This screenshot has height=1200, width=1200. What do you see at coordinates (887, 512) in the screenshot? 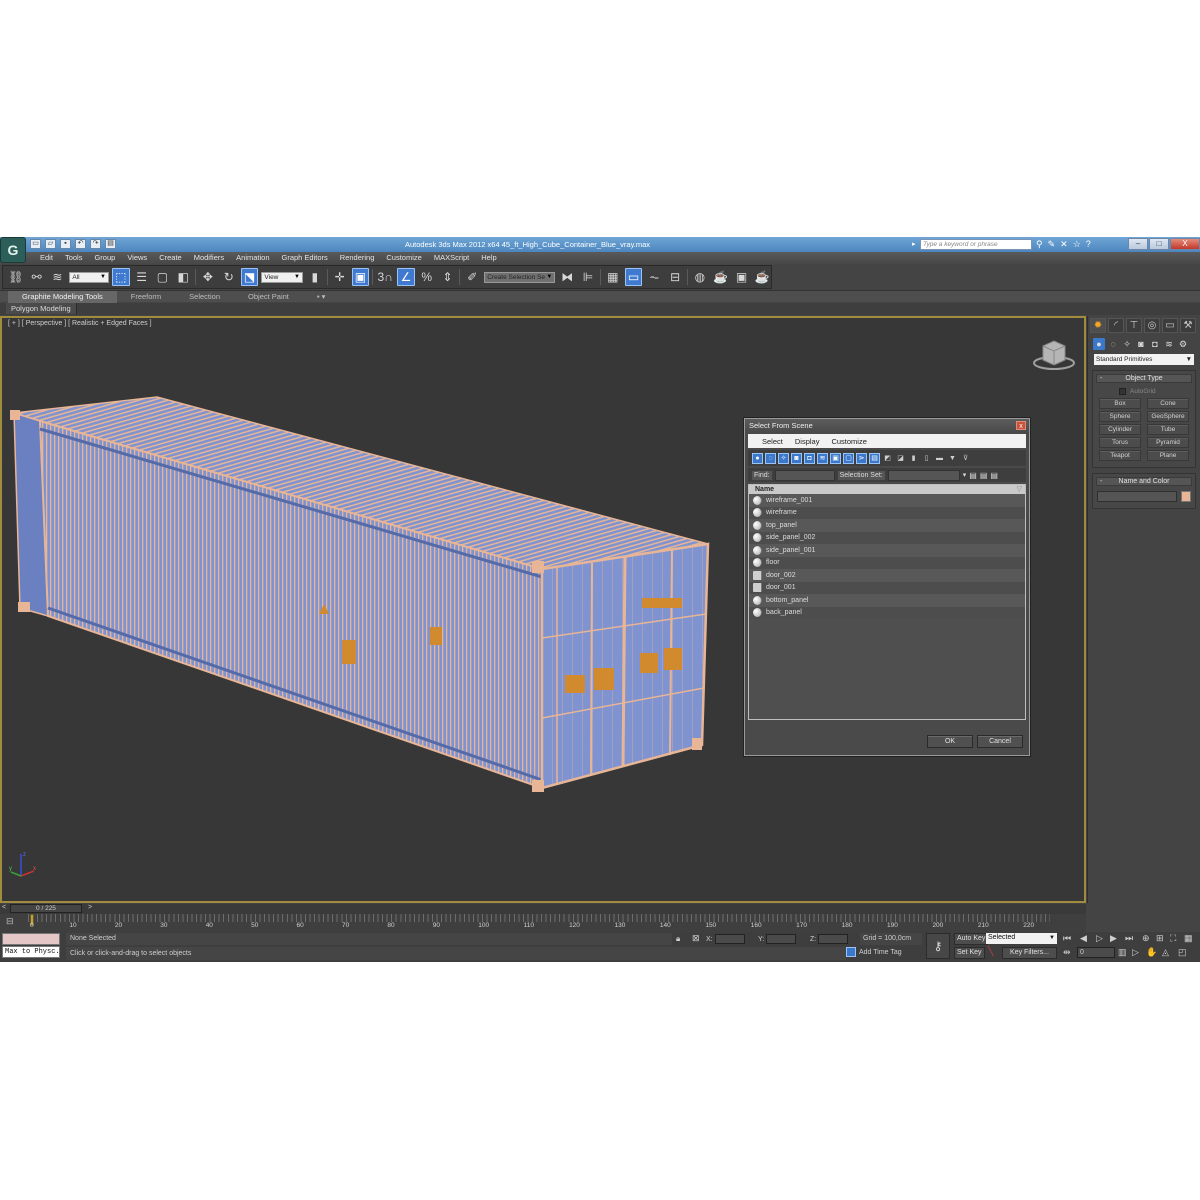
I see `list-item: wireframe` at bounding box center [887, 512].